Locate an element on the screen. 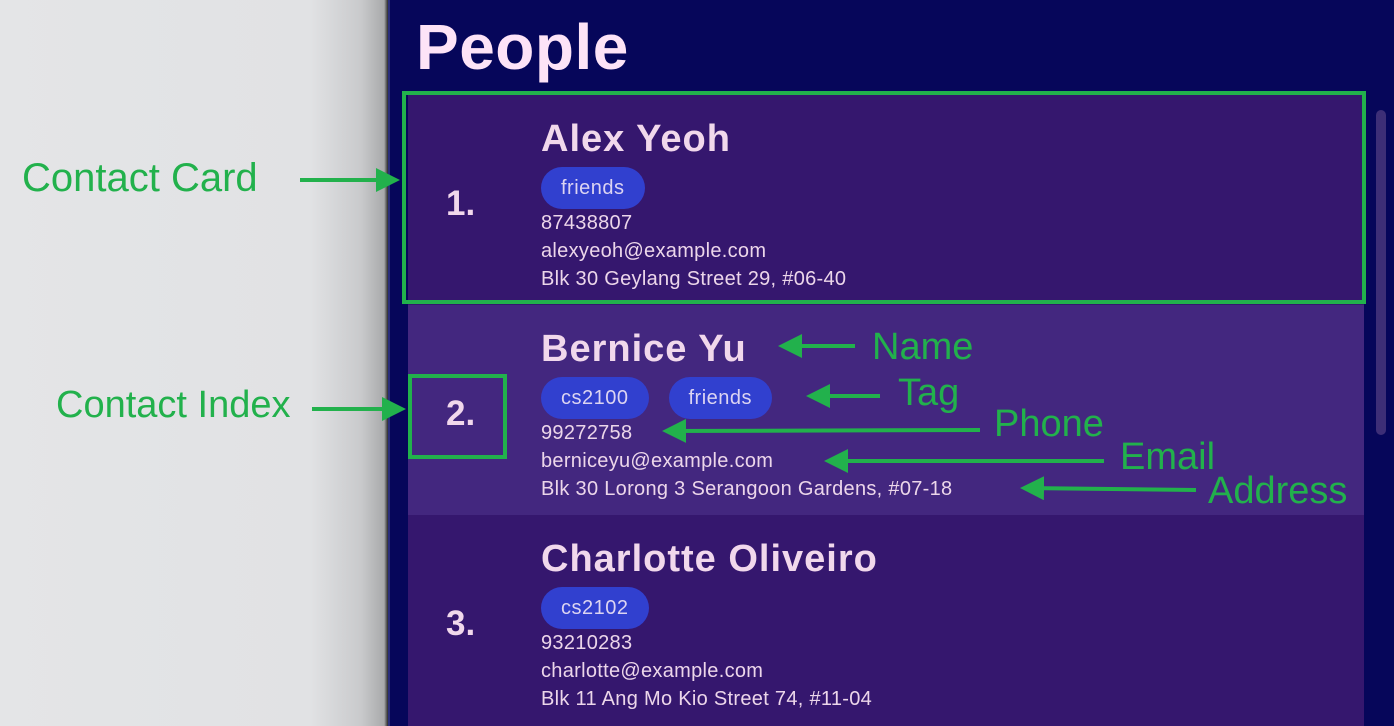  contact-email: berniceyu@example.com is located at coordinates (657, 461).